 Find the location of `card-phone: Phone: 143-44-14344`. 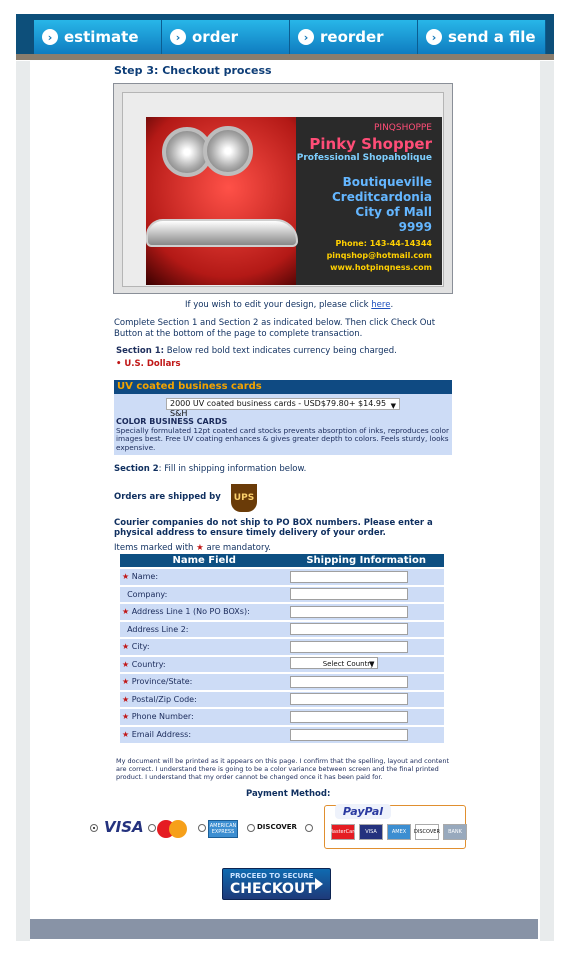

card-phone: Phone: 143-44-14344 is located at coordinates (383, 243).